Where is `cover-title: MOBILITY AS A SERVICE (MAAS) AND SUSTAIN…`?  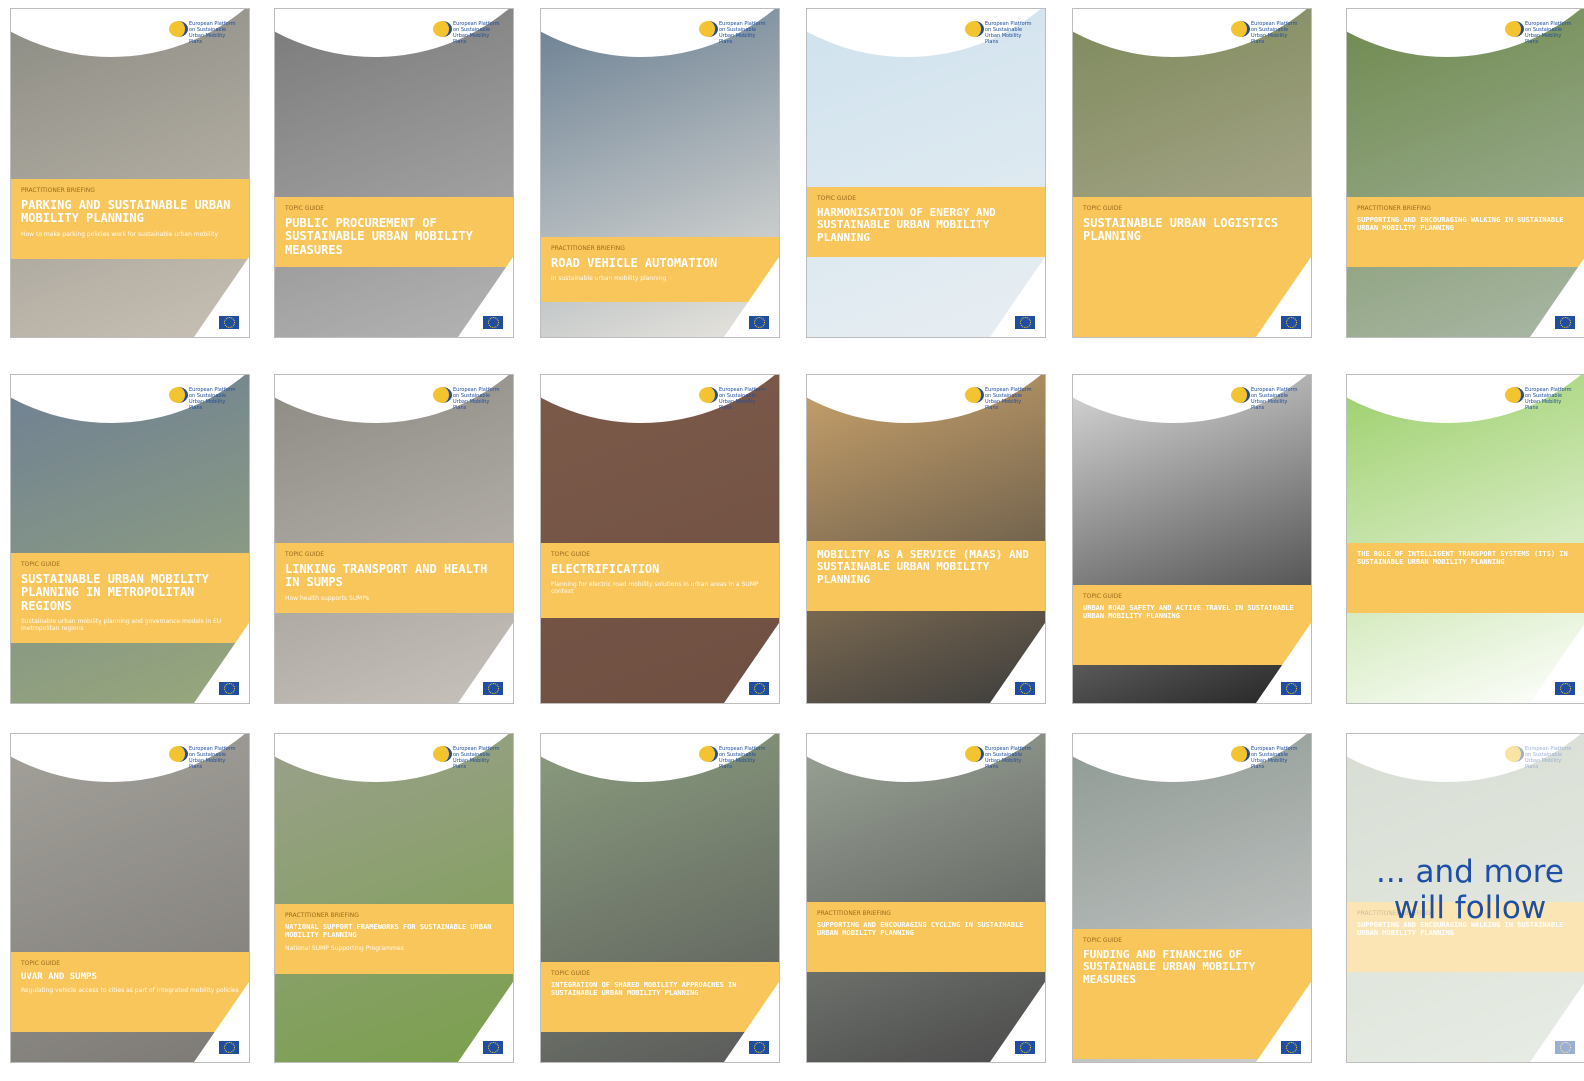
cover-title: MOBILITY AS A SERVICE (MAAS) AND SUSTAIN… is located at coordinates (923, 567).